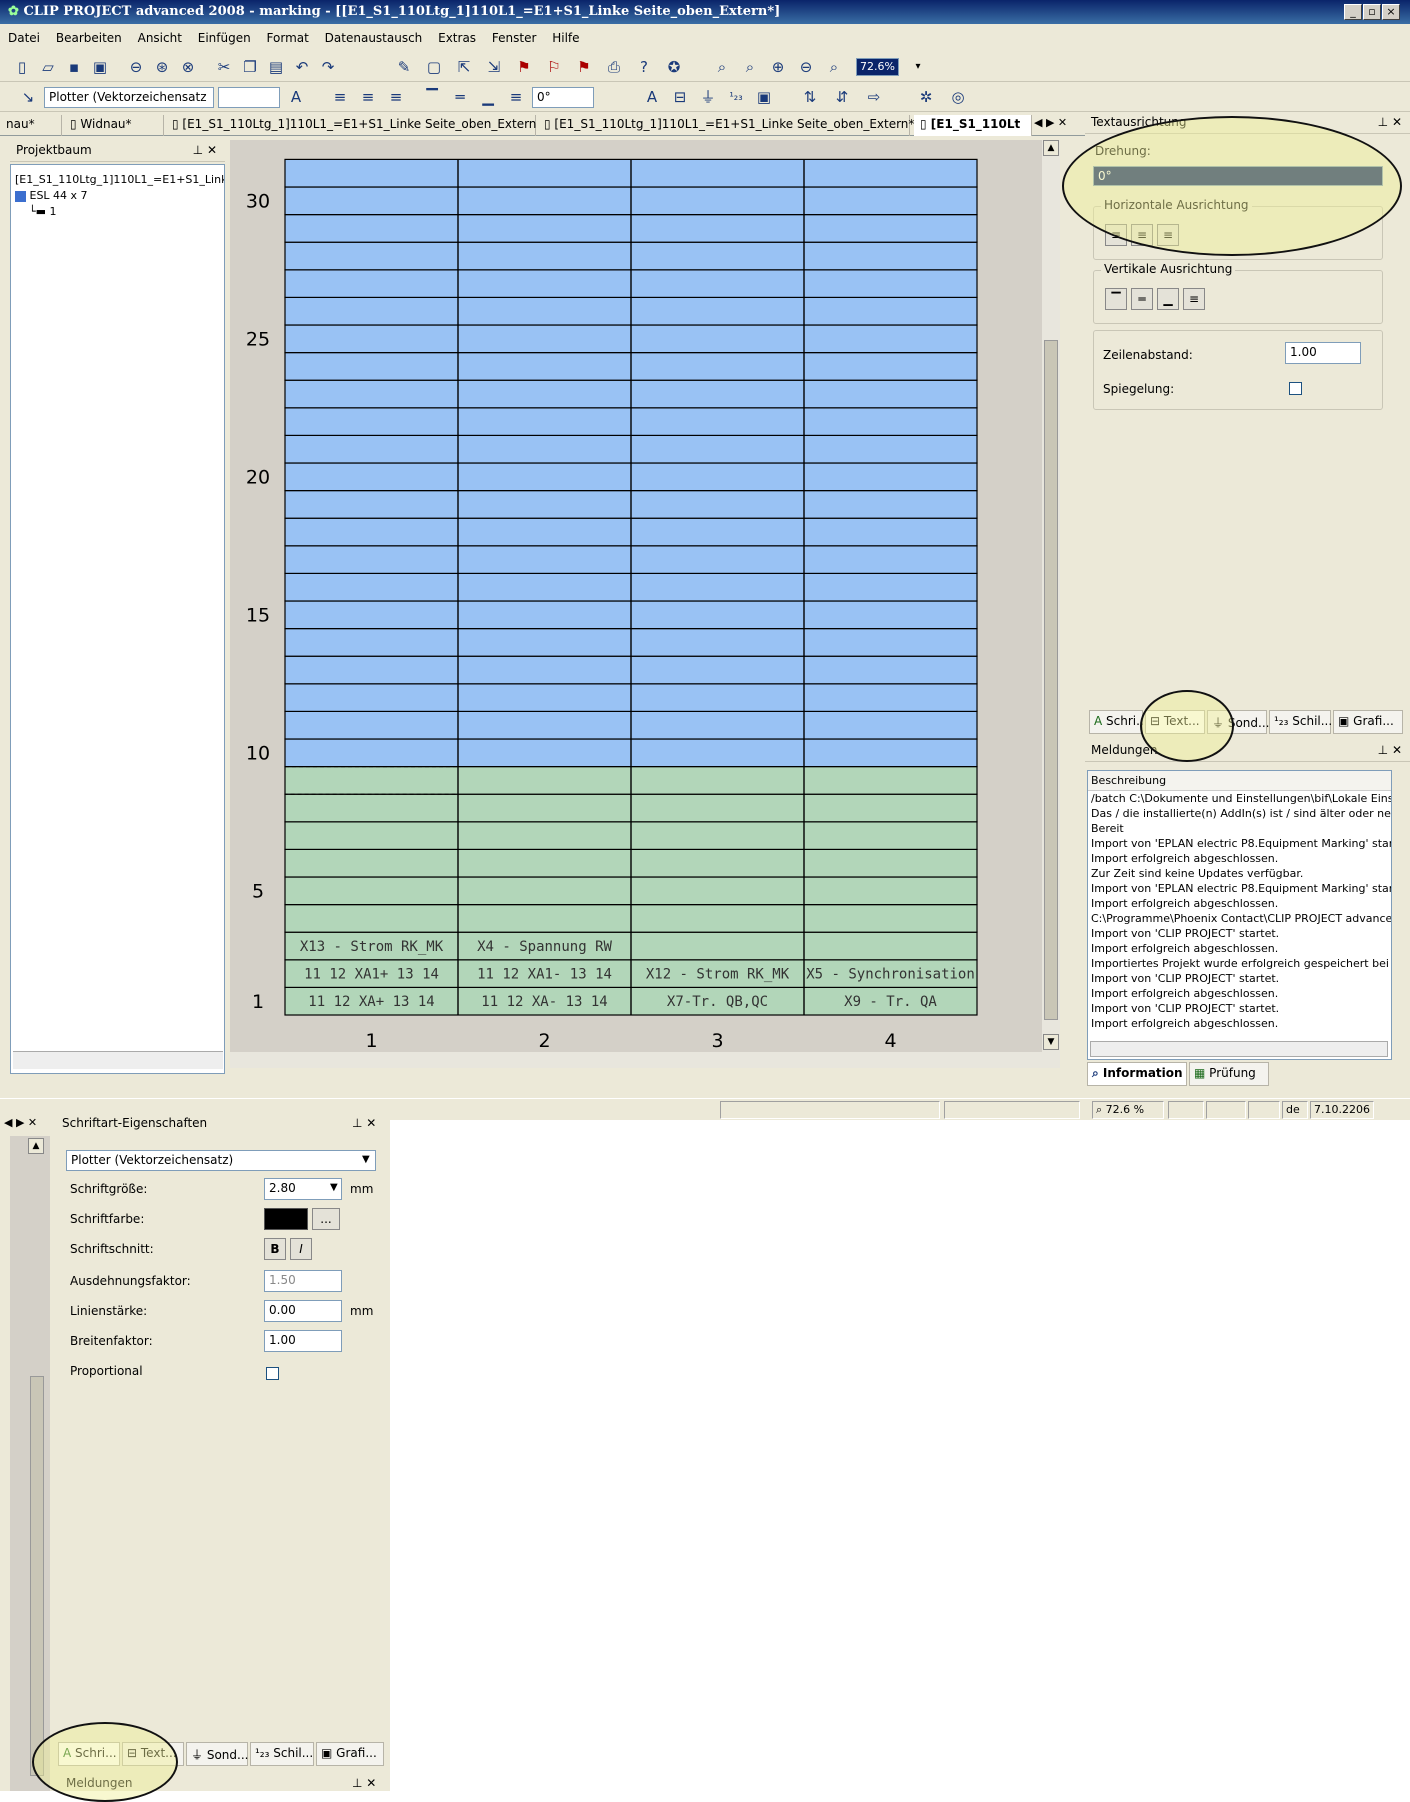  What do you see at coordinates (806, 67) in the screenshot?
I see `zoom-out-icon: ⊖` at bounding box center [806, 67].